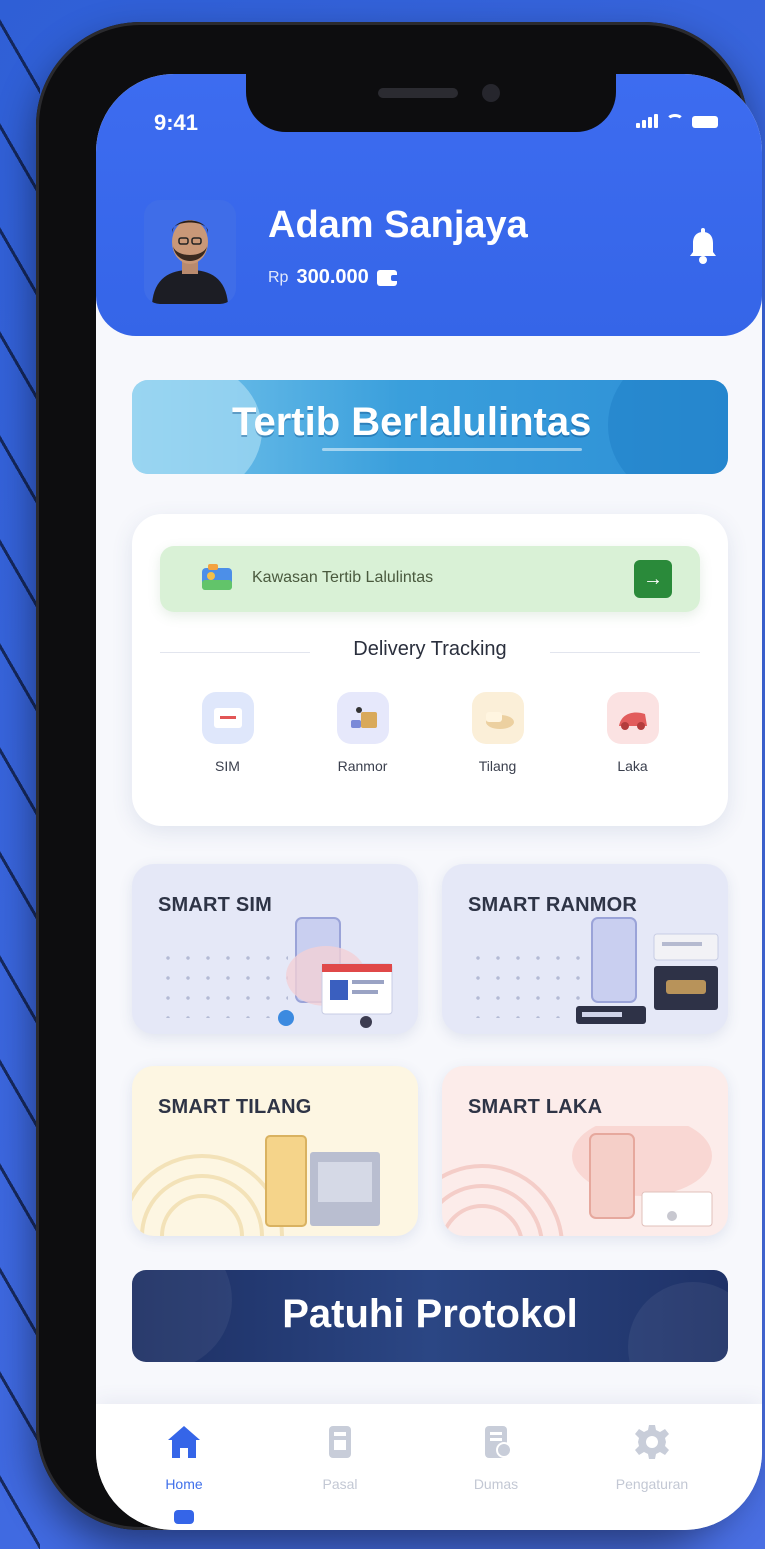  What do you see at coordinates (431, 103) in the screenshot?
I see `phone-notch` at bounding box center [431, 103].